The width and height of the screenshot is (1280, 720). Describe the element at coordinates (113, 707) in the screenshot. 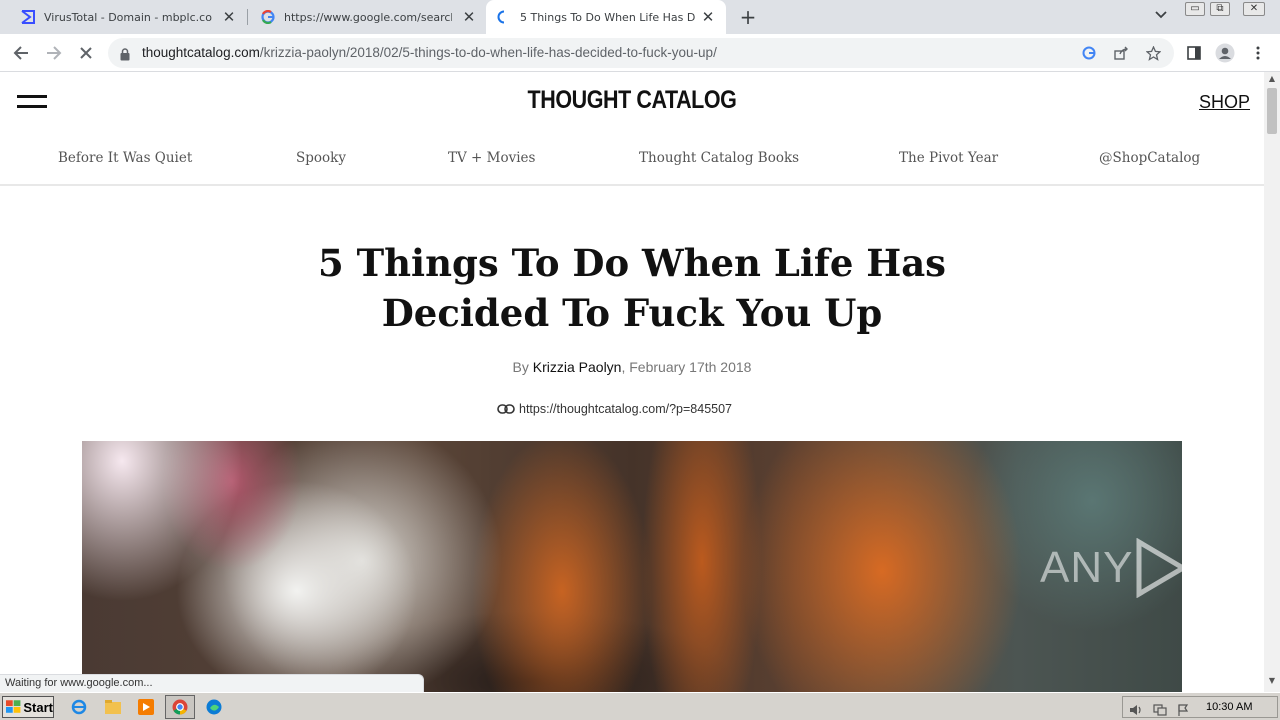

I see `file-explorer-icon` at that location.